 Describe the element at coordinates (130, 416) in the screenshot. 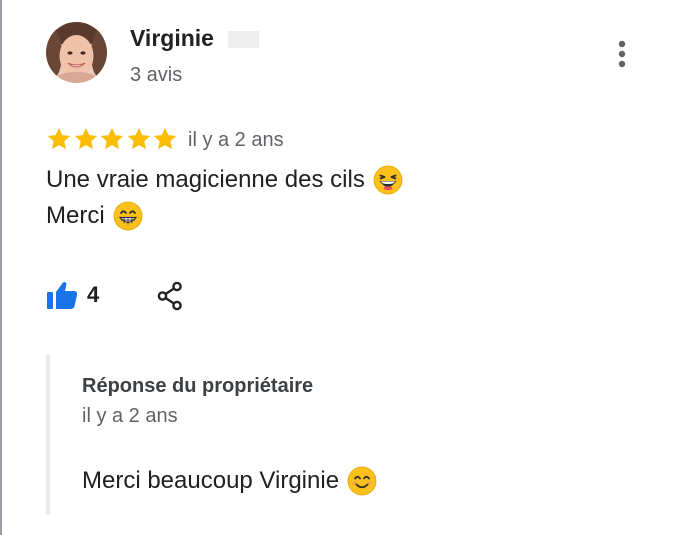

I see `owner-reply-date: il y a 2 ans` at that location.